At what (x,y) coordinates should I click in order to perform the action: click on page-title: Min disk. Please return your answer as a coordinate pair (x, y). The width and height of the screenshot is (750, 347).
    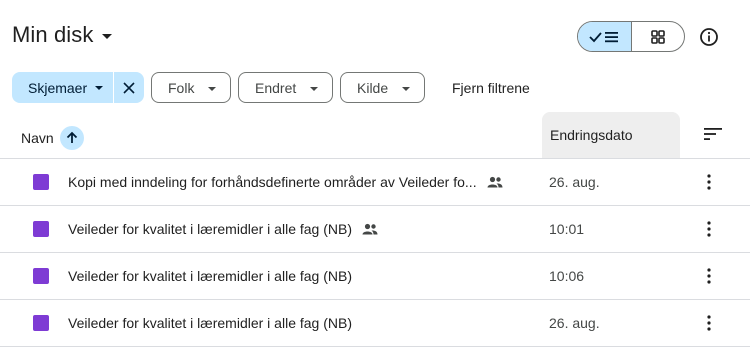
    Looking at the image, I should click on (62, 35).